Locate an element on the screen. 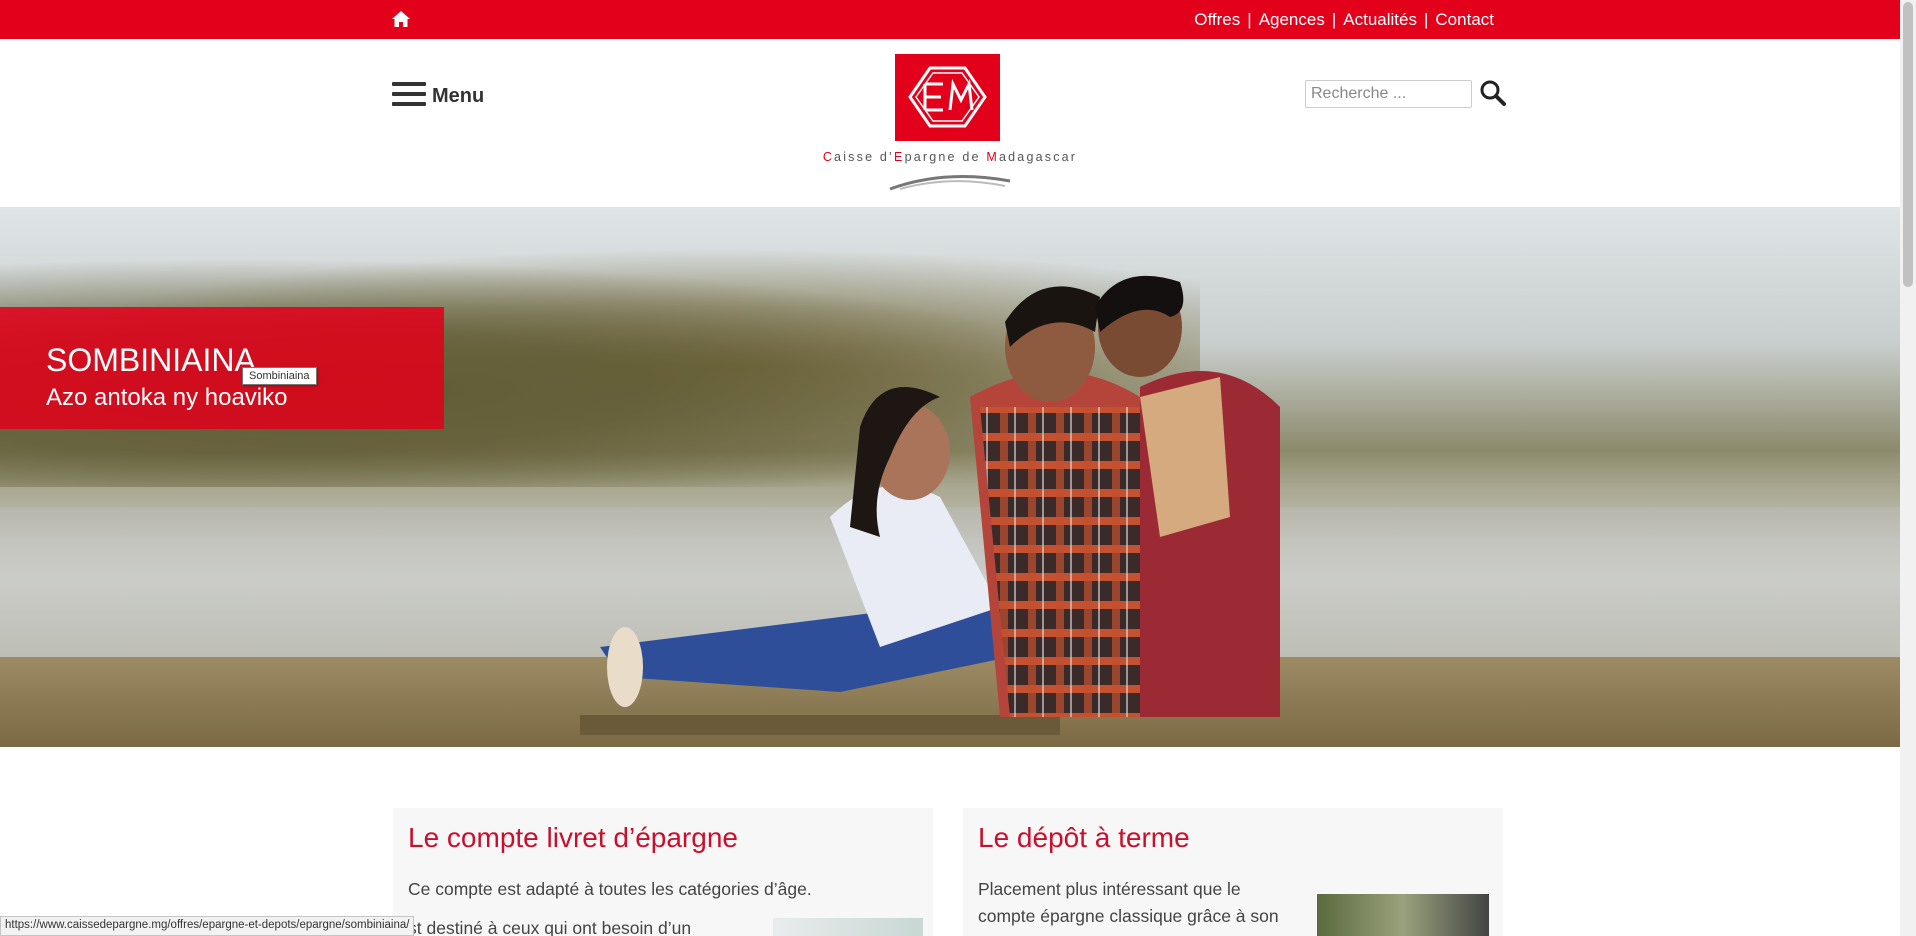 The width and height of the screenshot is (1916, 936). menu-label: Menu is located at coordinates (458, 96).